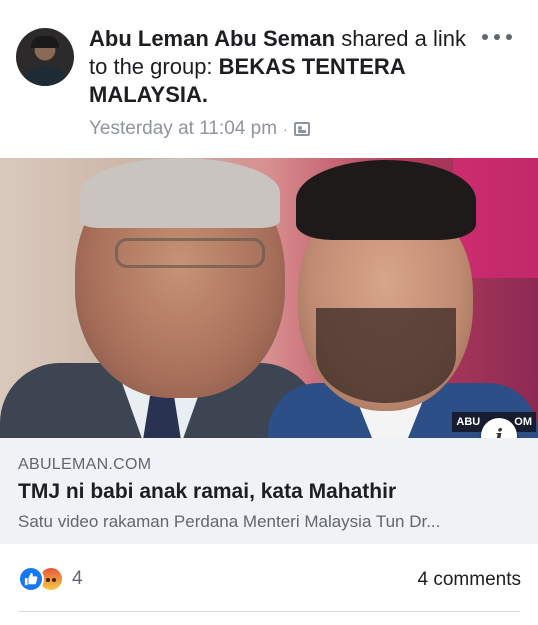  What do you see at coordinates (204, 94) in the screenshot?
I see `group-suffix: .` at bounding box center [204, 94].